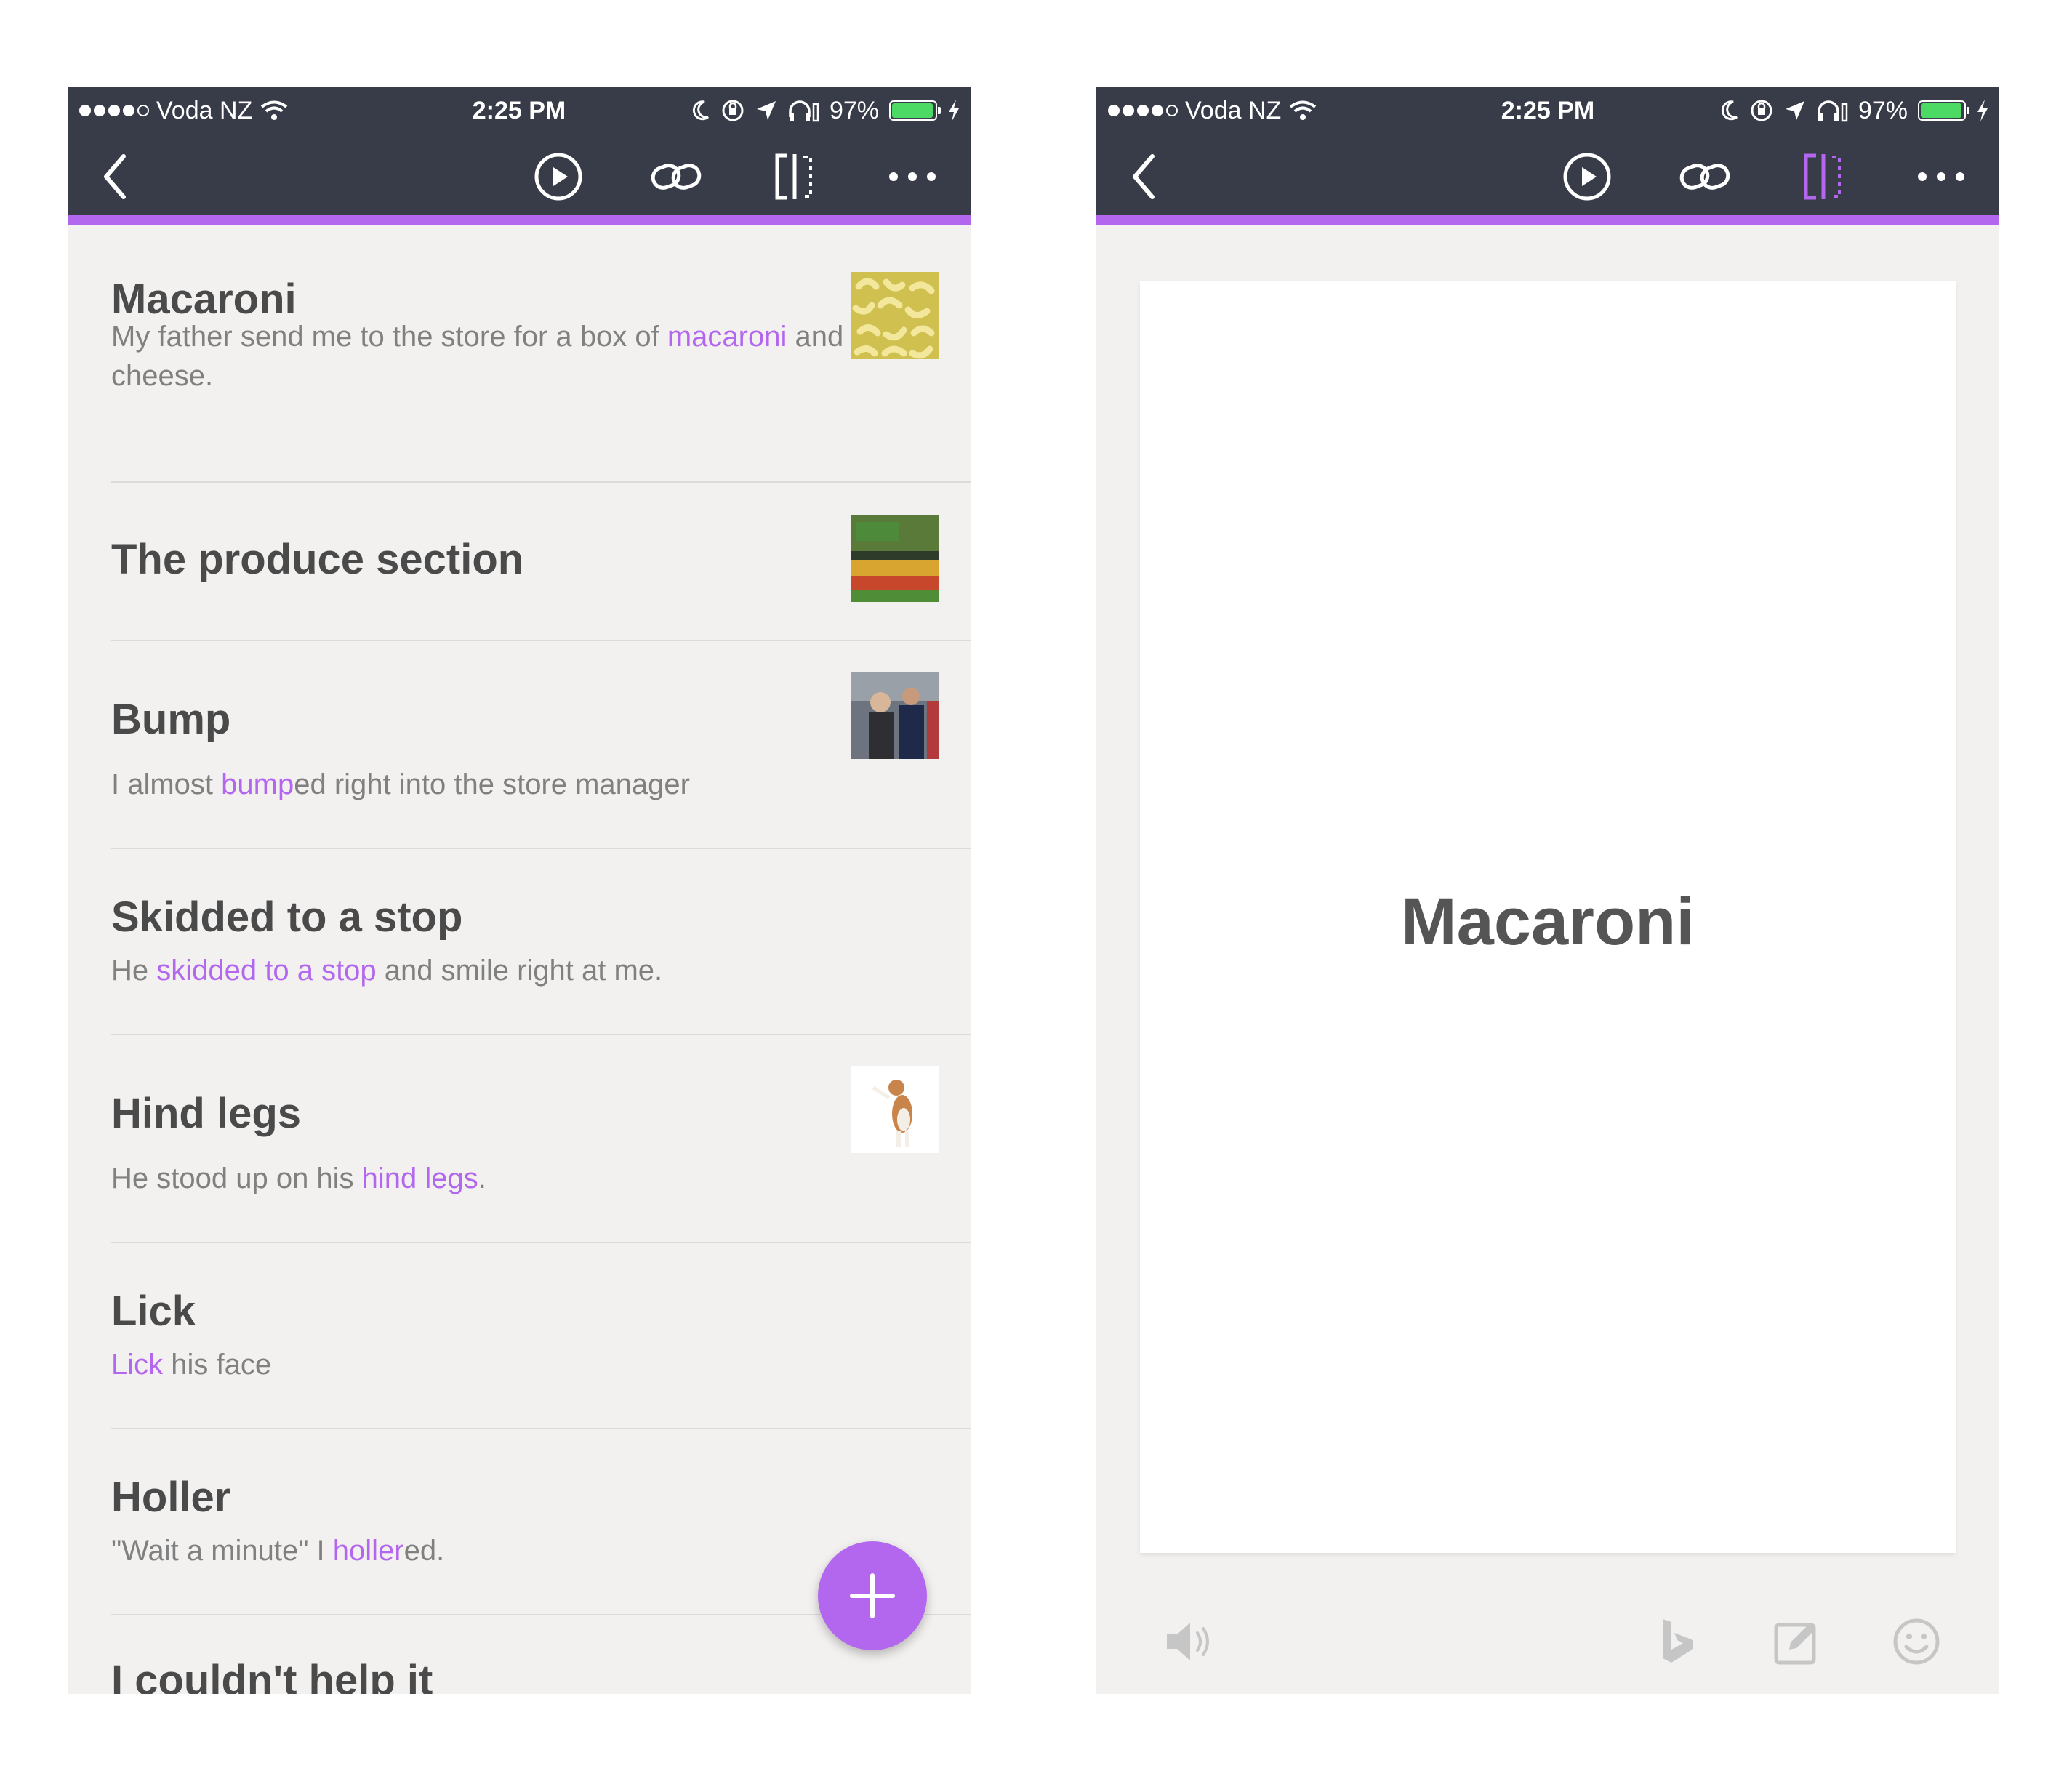 The height and width of the screenshot is (1779, 2072). Describe the element at coordinates (795, 177) in the screenshot. I see `split-view-icon` at that location.